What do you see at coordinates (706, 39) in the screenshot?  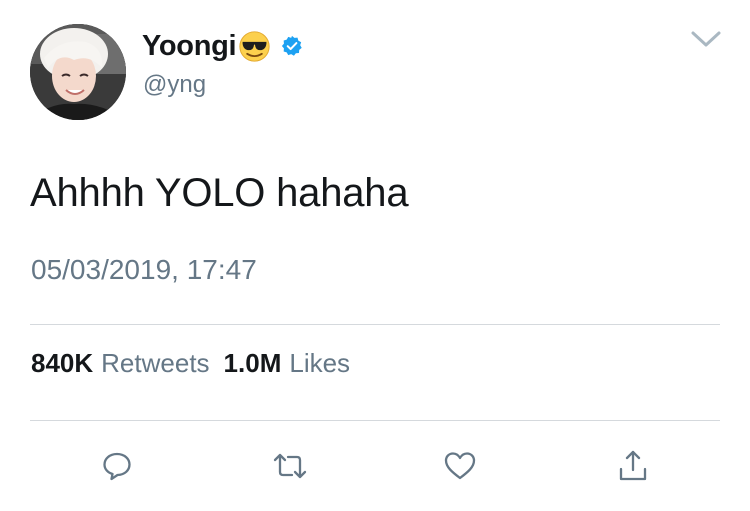 I see `chevron-down-icon` at bounding box center [706, 39].